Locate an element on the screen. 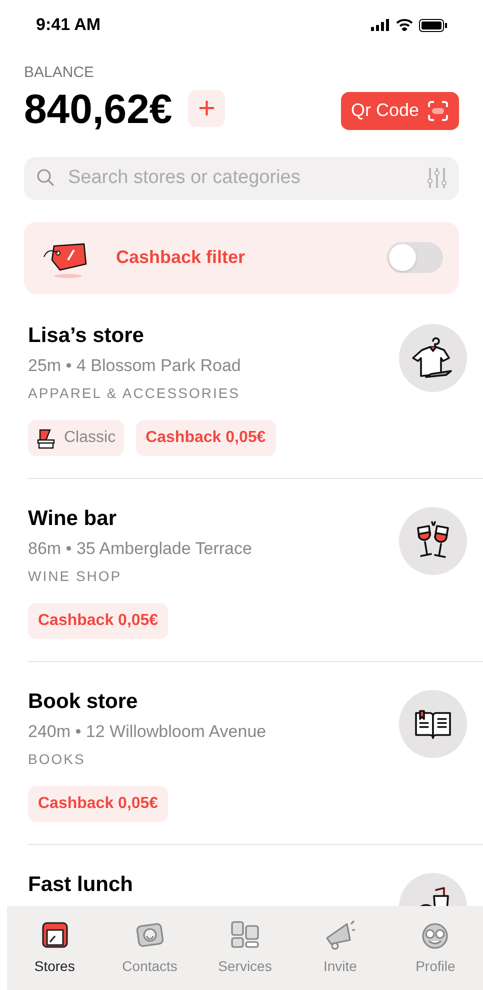 This screenshot has width=483, height=990. tab-bar-item: Contacts is located at coordinates (150, 947).